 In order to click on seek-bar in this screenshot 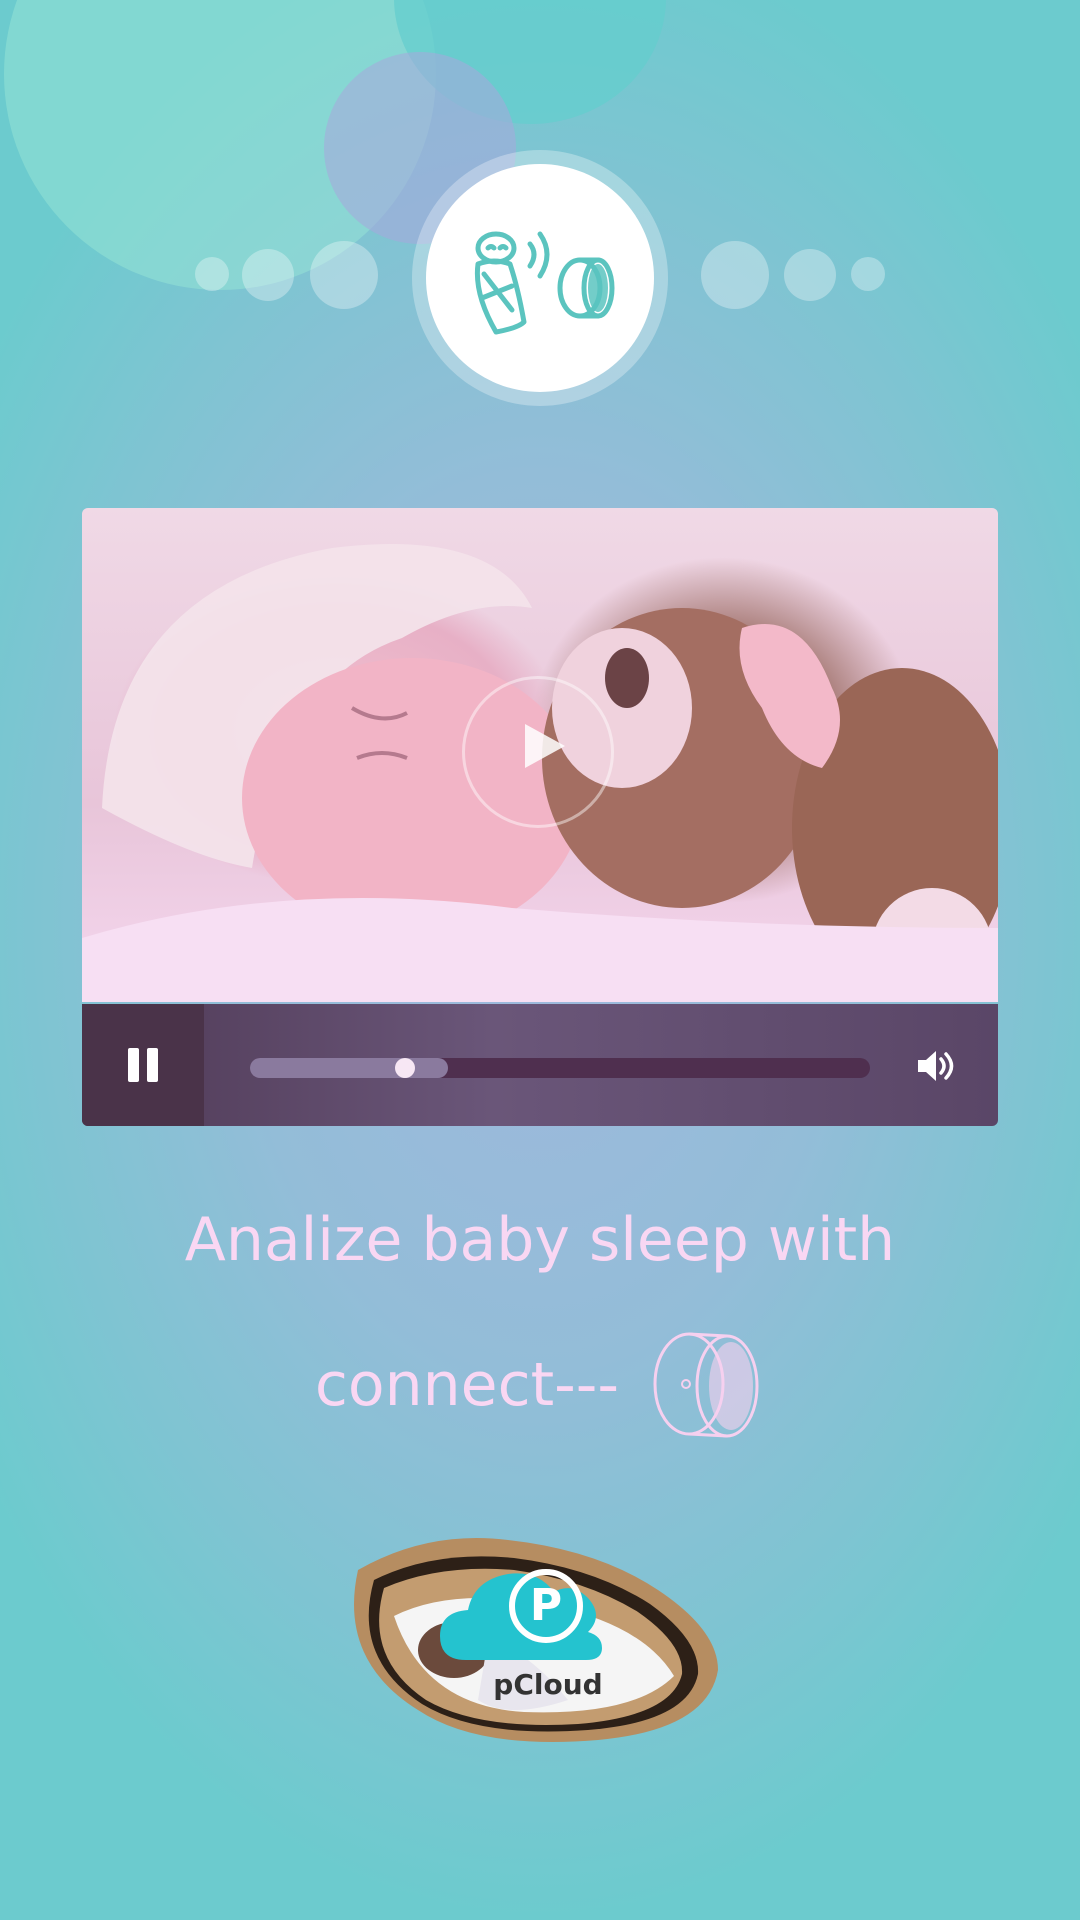, I will do `click(560, 1068)`.